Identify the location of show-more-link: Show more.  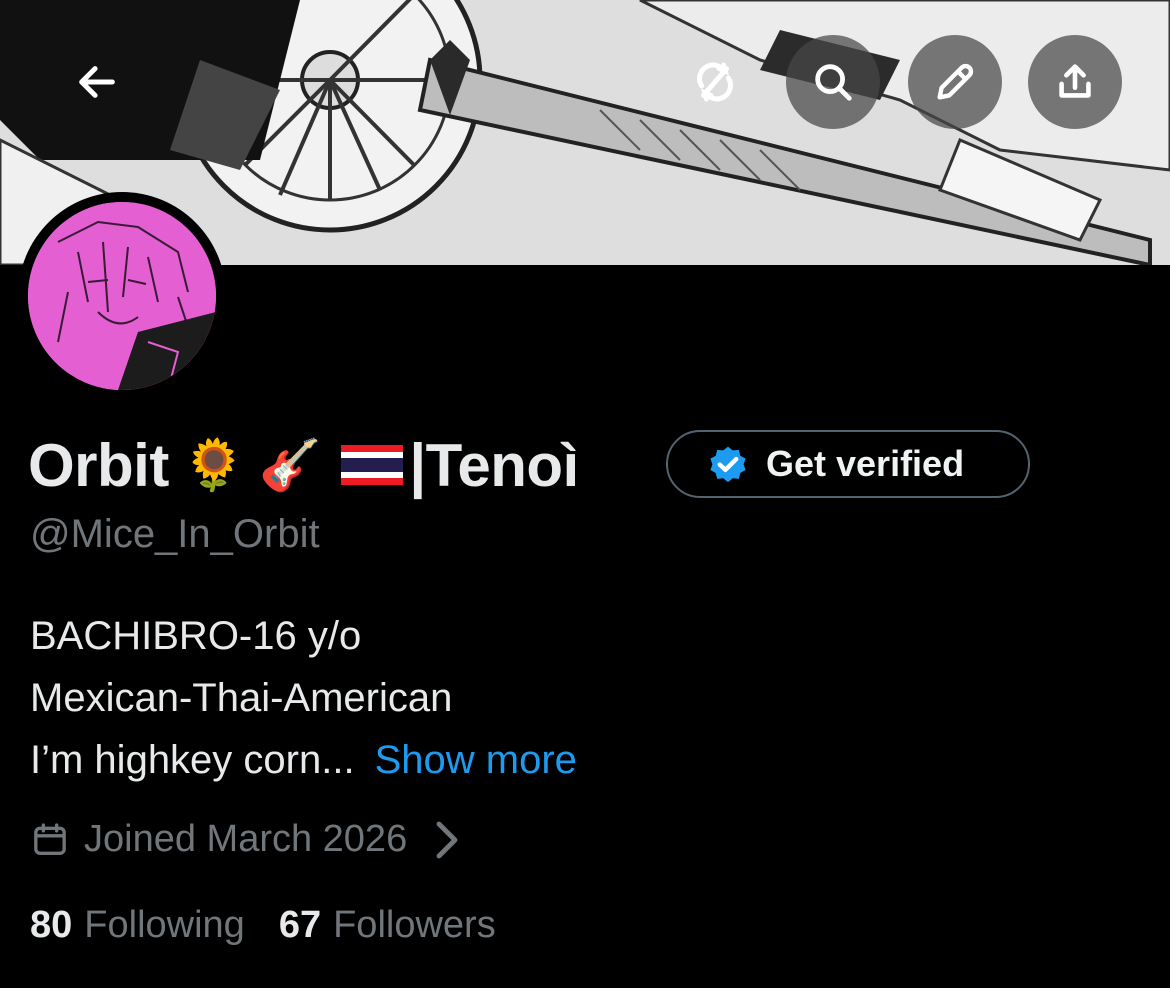
(476, 760).